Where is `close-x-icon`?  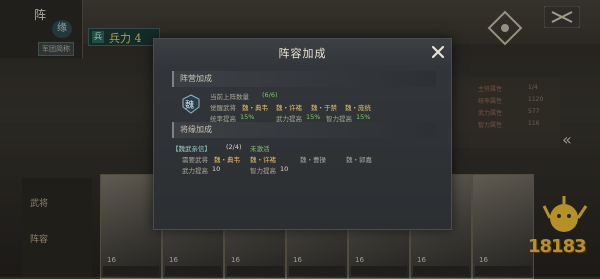 close-x-icon is located at coordinates (438, 52).